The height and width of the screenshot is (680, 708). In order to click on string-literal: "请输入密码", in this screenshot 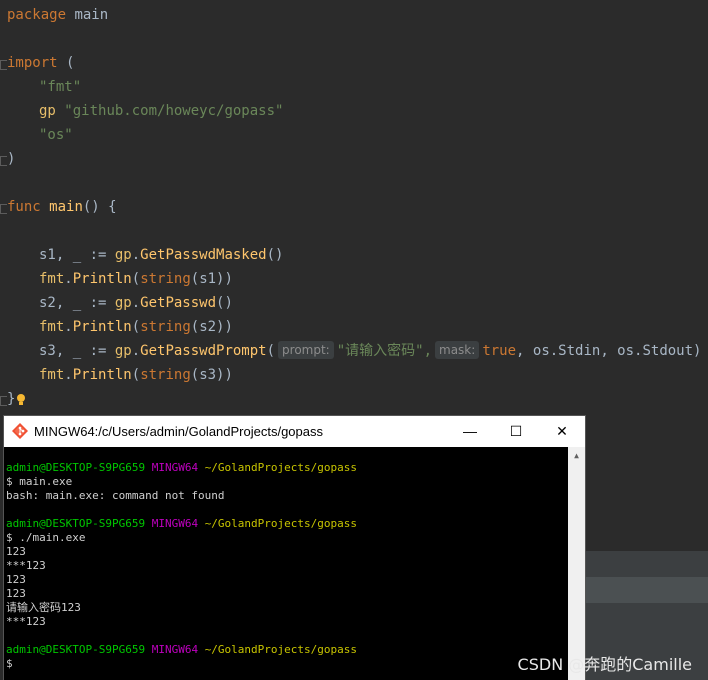, I will do `click(384, 351)`.